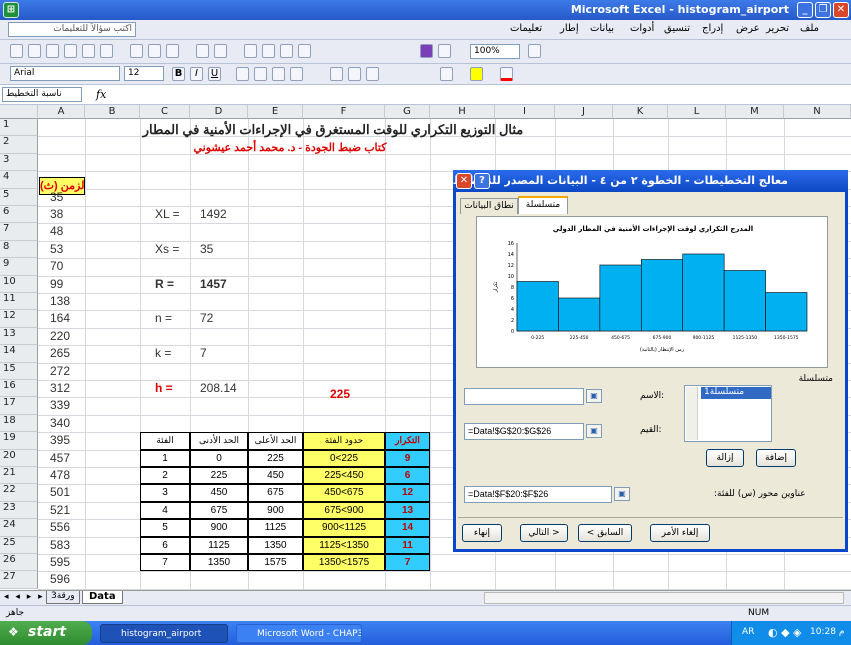 The width and height of the screenshot is (851, 645). Describe the element at coordinates (56, 284) in the screenshot. I see `time-value-cell: 99` at that location.